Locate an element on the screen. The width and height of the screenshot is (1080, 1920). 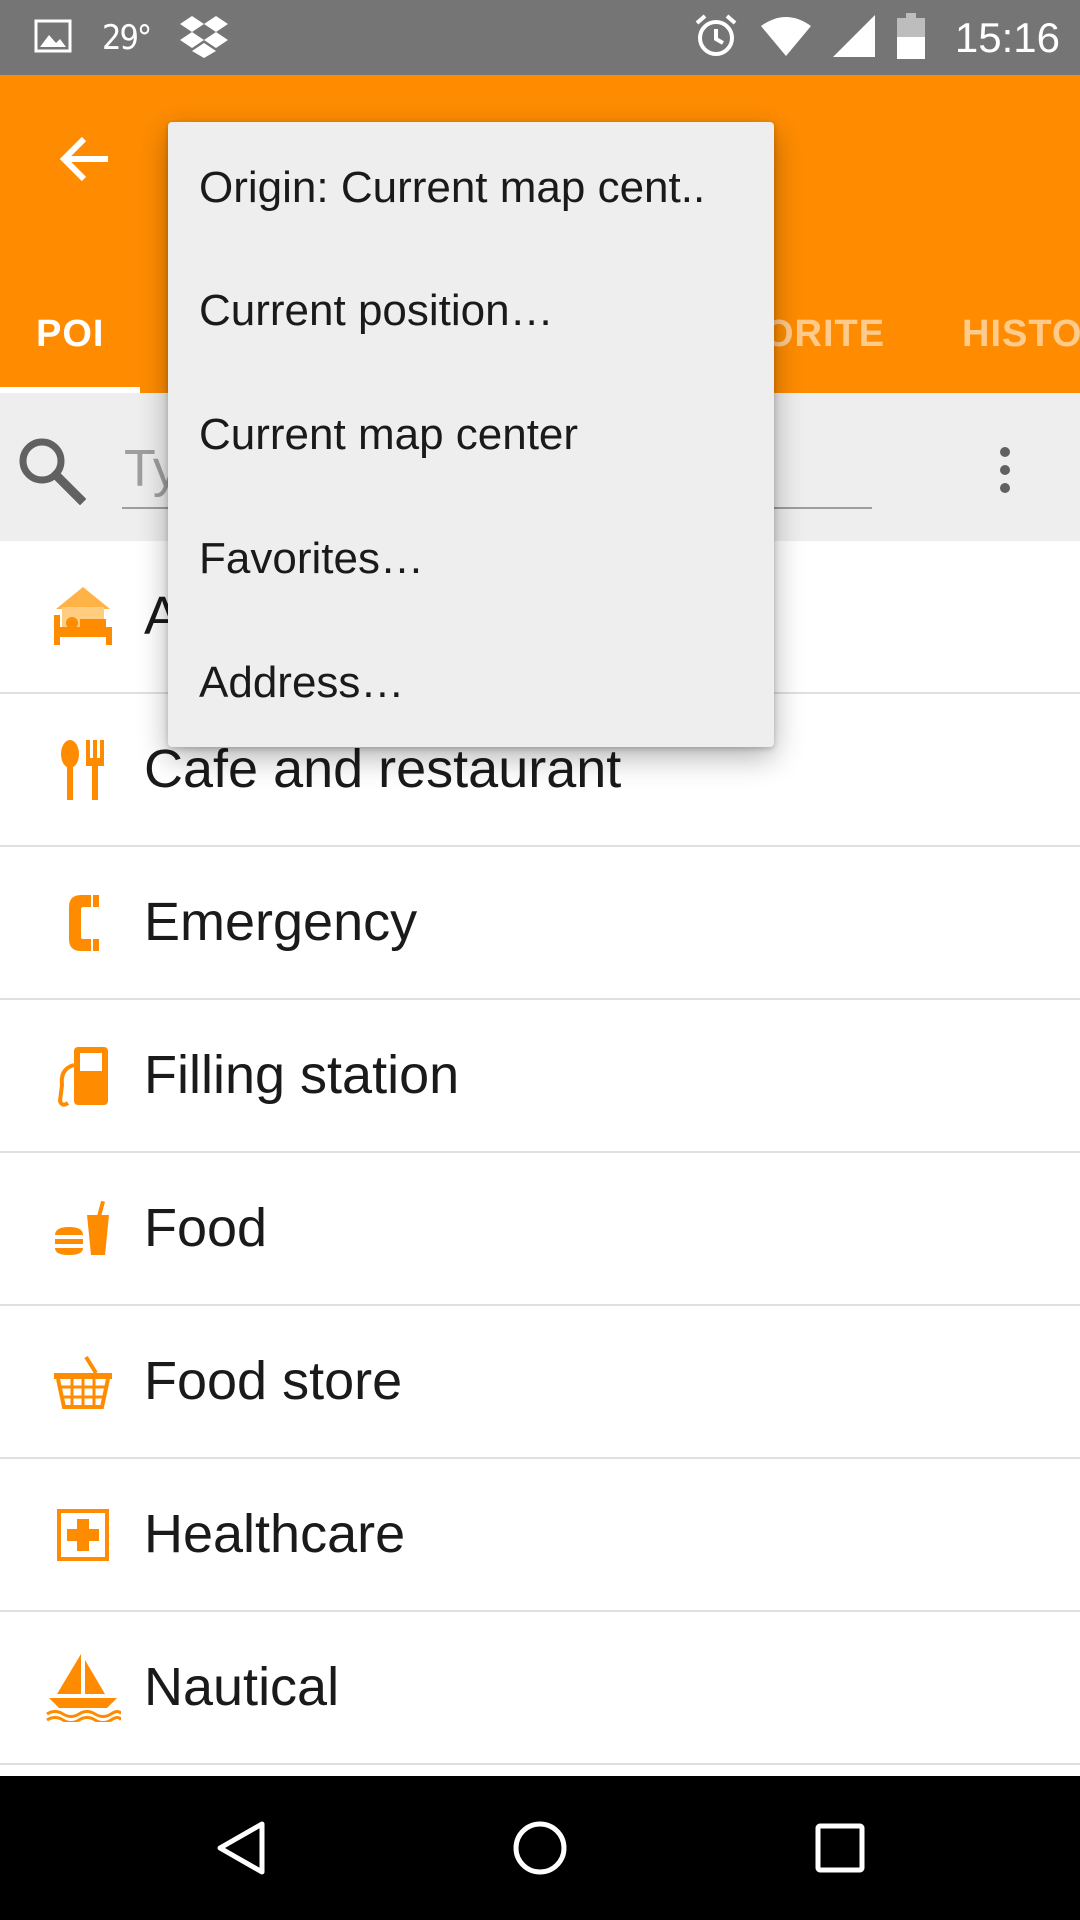
list-item-emergency: Emergency is located at coordinates (540, 923).